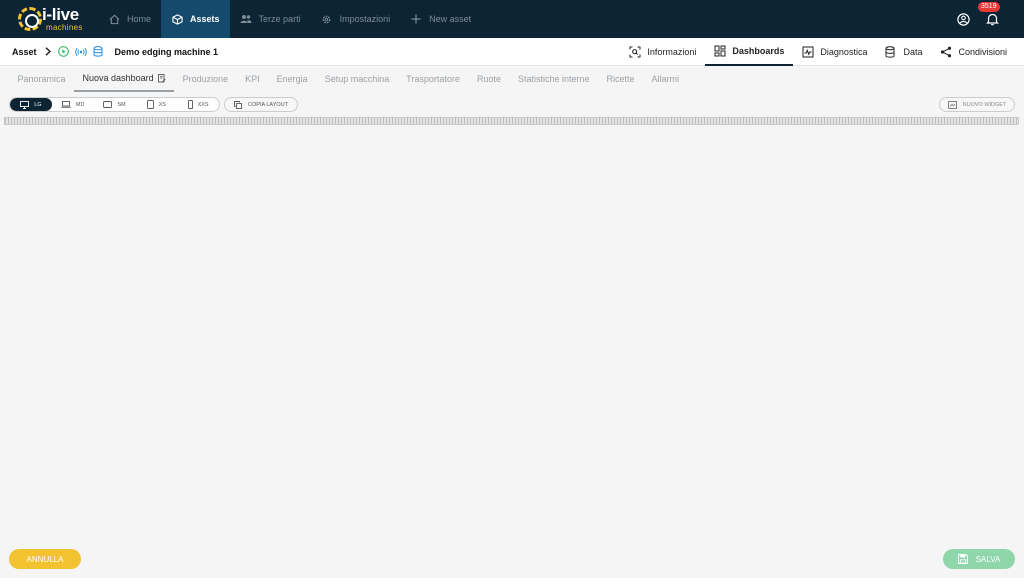 This screenshot has width=1024, height=578. I want to click on notifications-button: 3519, so click(989, 14).